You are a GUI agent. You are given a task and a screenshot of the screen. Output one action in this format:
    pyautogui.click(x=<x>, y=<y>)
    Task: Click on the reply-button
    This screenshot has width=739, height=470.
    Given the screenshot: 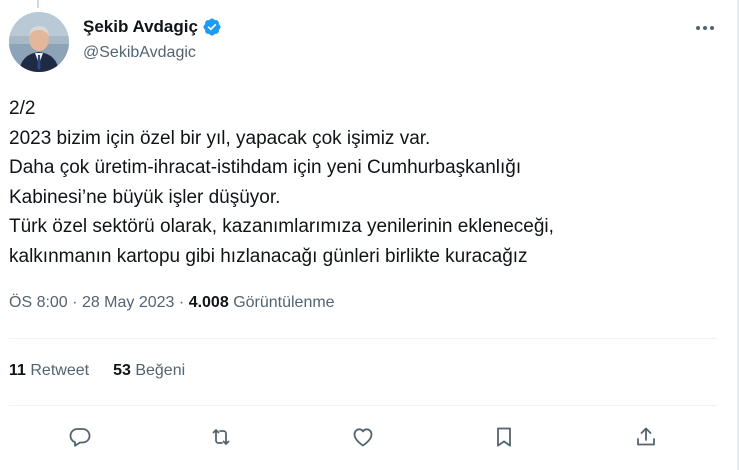 What is the action you would take?
    pyautogui.click(x=80, y=437)
    